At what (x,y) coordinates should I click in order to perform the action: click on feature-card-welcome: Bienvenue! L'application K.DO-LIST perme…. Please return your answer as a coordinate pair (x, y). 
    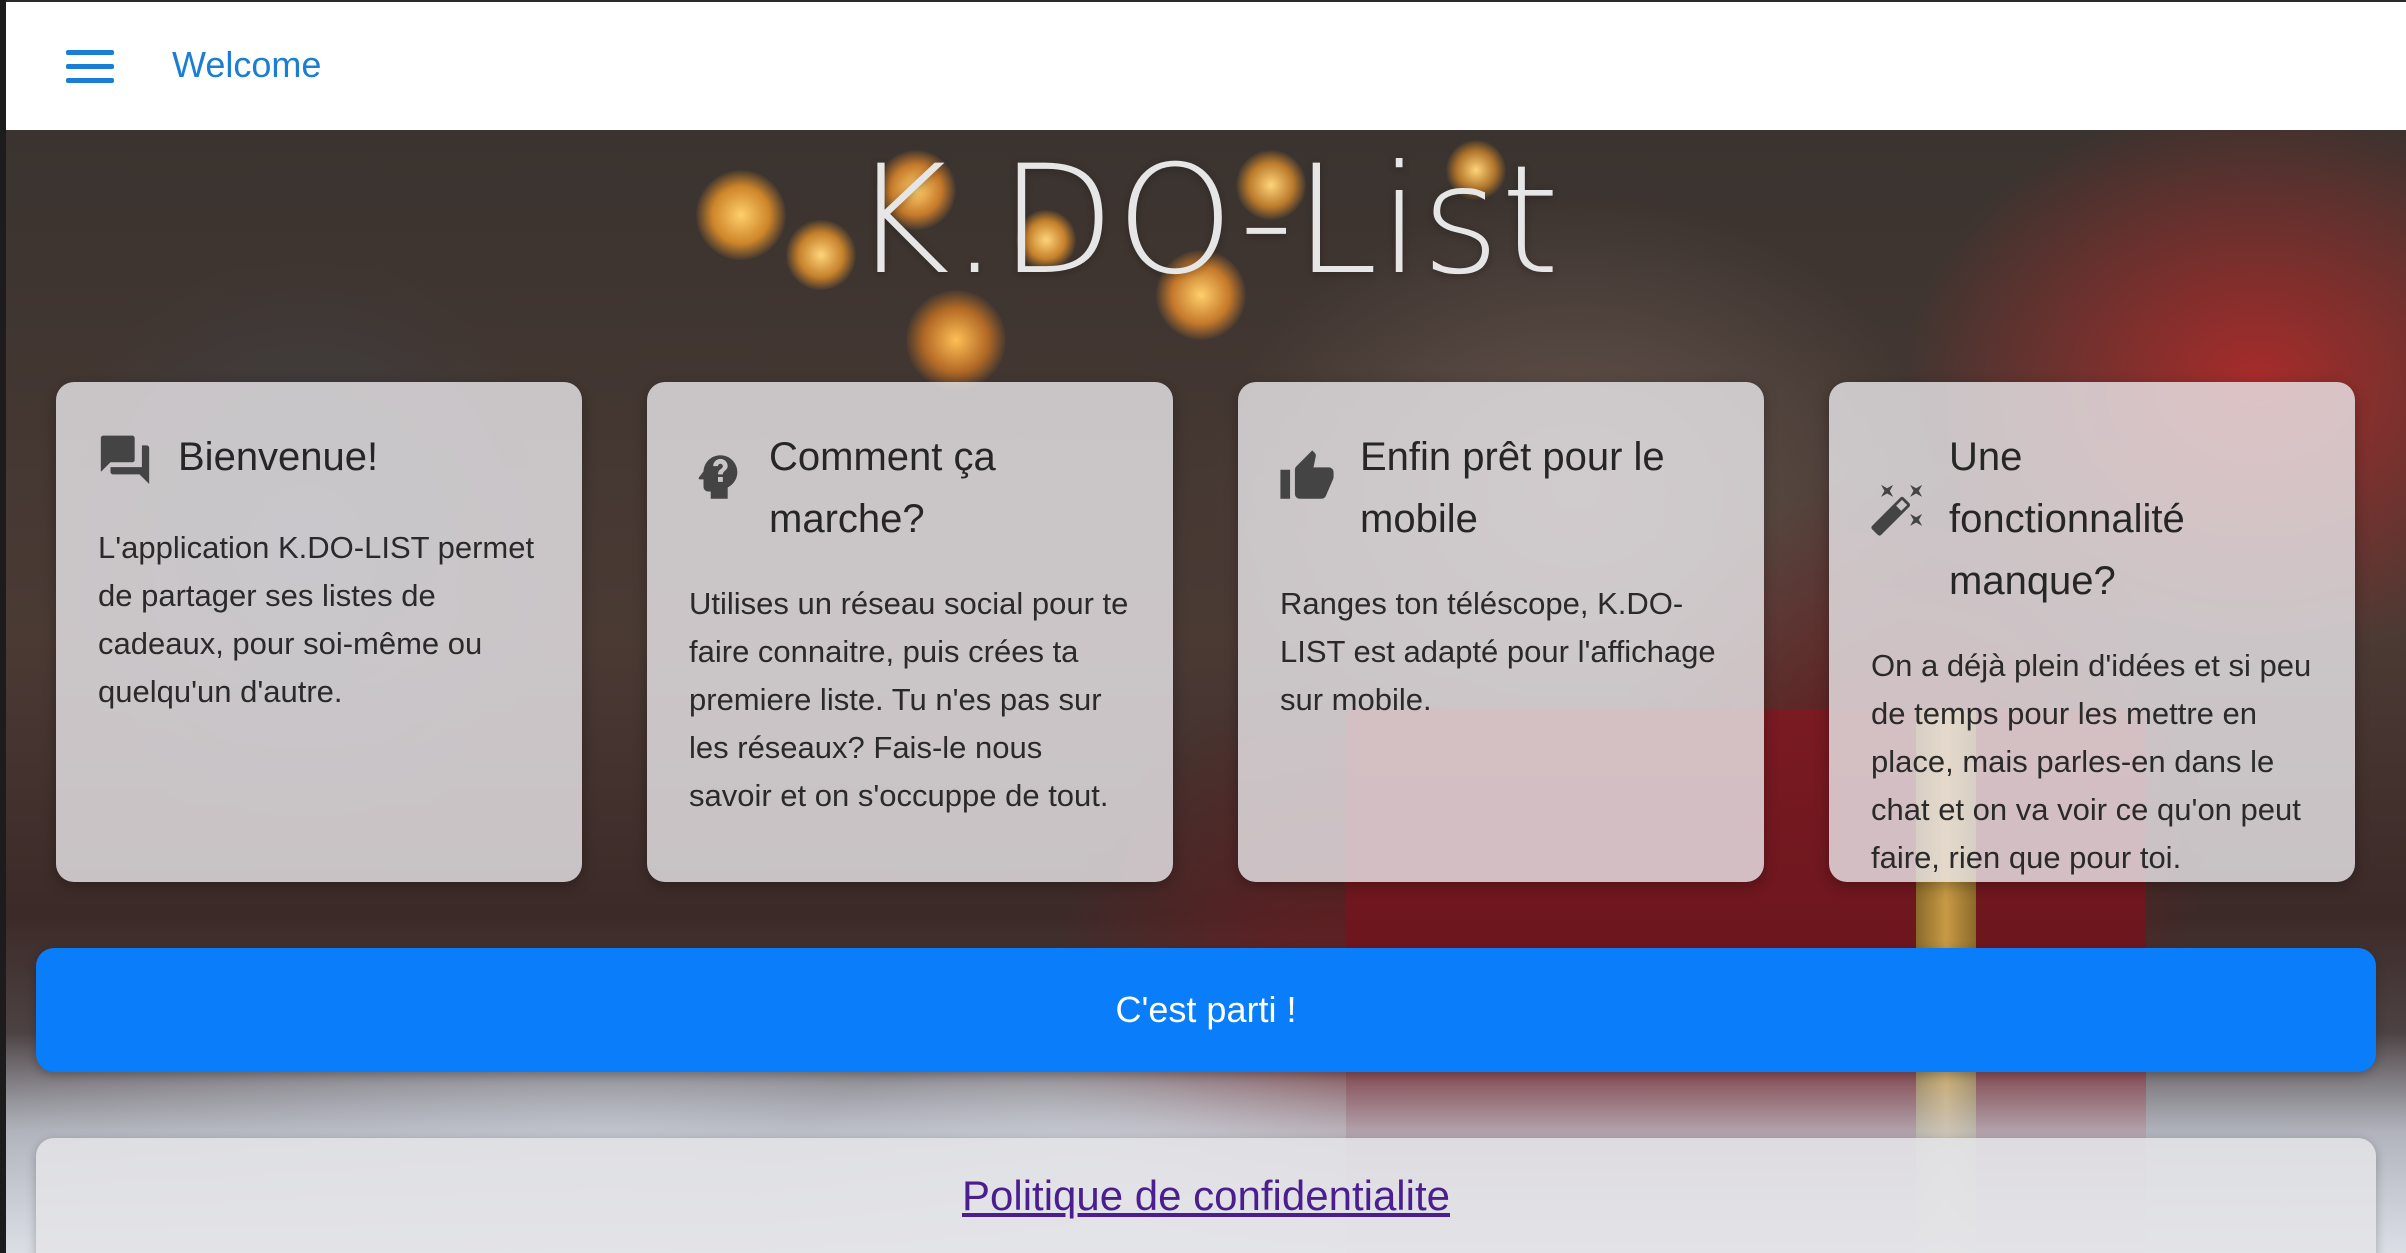
    Looking at the image, I should click on (319, 632).